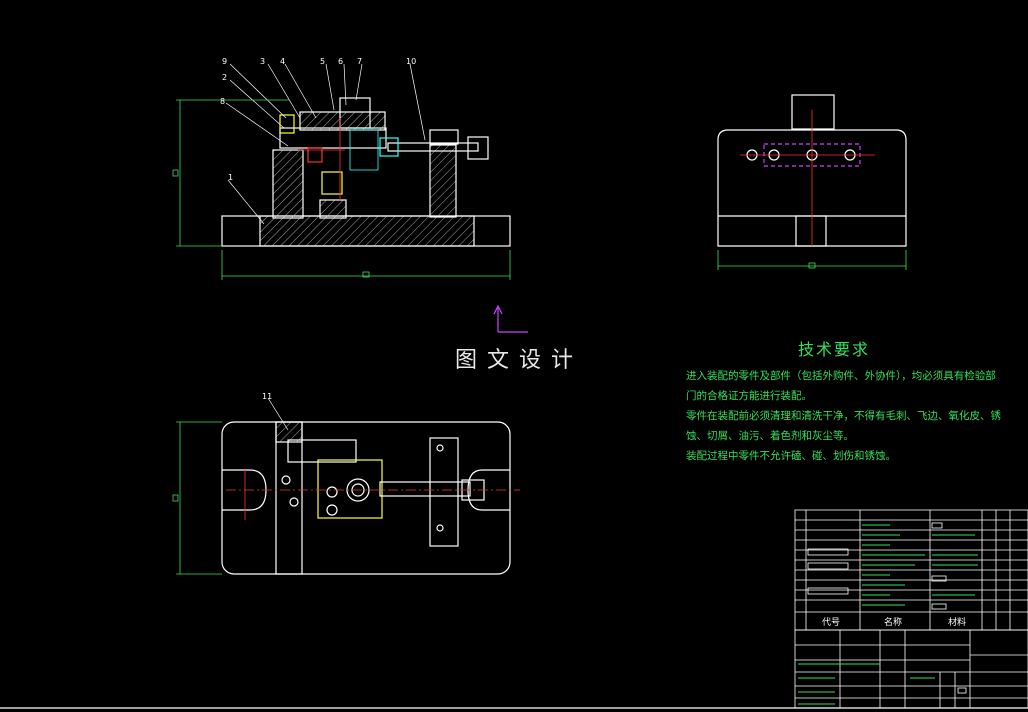 This screenshot has height=712, width=1028. I want to click on side-dimensions, so click(812, 260).